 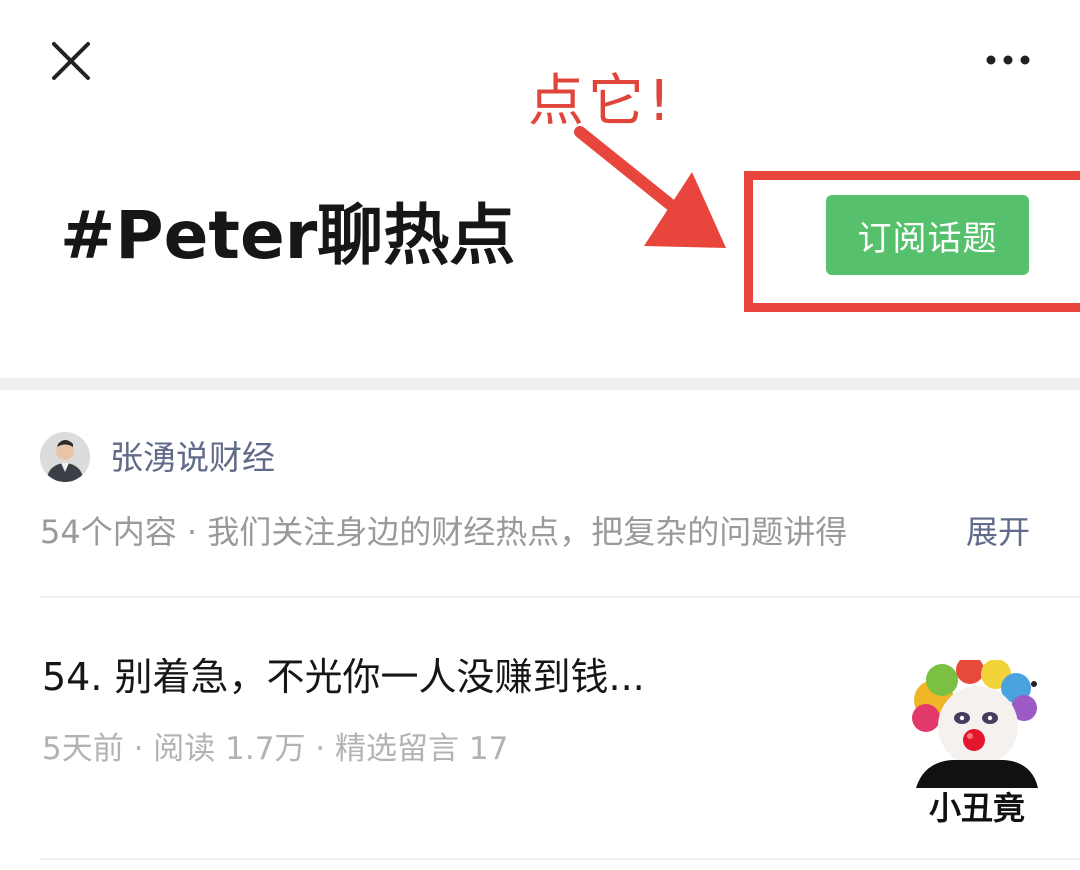 What do you see at coordinates (192, 458) in the screenshot?
I see `author-name: 张湧说财经` at bounding box center [192, 458].